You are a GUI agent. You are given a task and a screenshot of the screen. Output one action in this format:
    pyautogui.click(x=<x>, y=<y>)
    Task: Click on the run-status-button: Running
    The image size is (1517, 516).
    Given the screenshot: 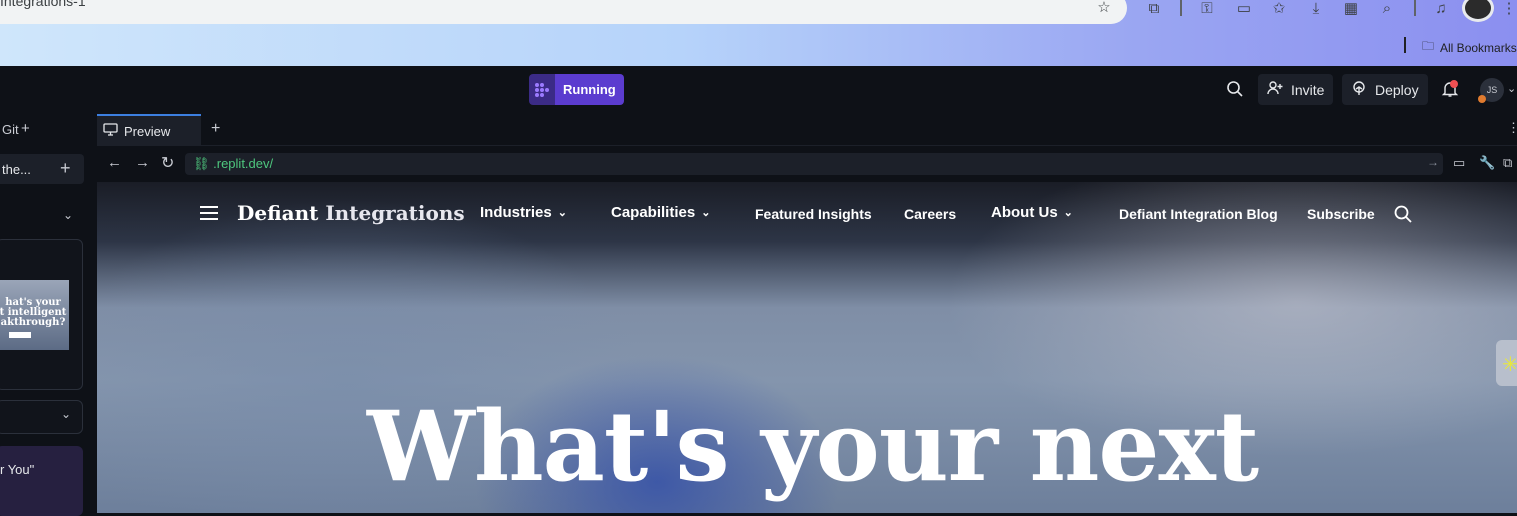 What is the action you would take?
    pyautogui.click(x=576, y=89)
    